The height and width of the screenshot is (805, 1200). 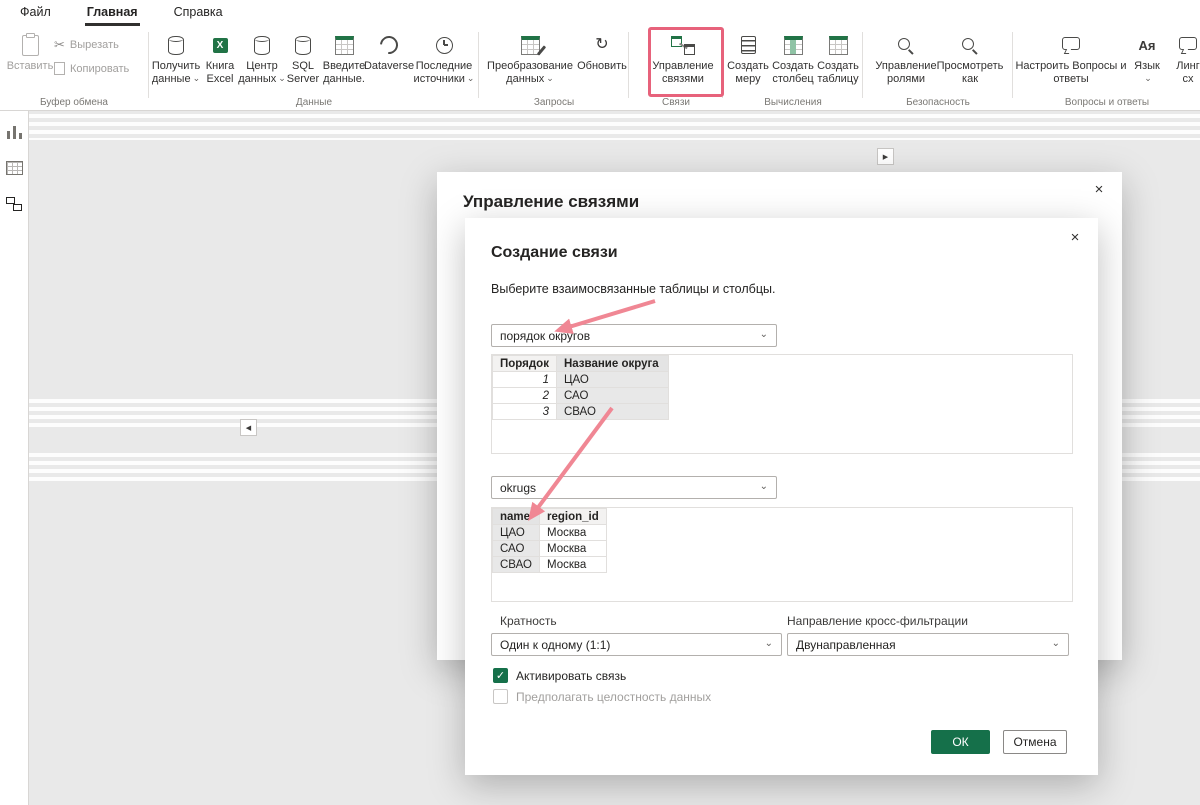 I want to click on column-header: region_id, so click(x=573, y=516).